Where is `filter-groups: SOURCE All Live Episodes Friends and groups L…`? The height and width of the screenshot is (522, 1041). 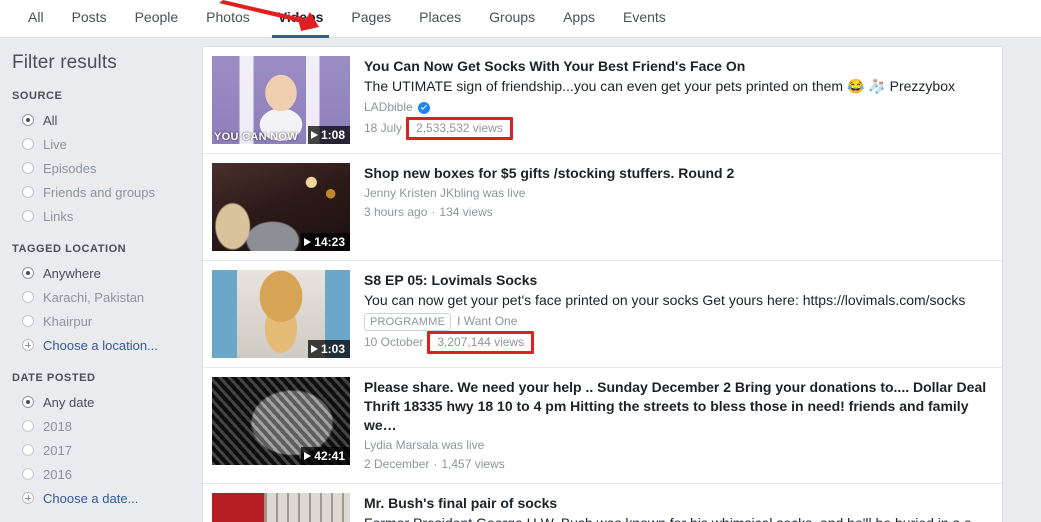
filter-groups: SOURCE All Live Episodes Friends and groups L… is located at coordinates (103, 300).